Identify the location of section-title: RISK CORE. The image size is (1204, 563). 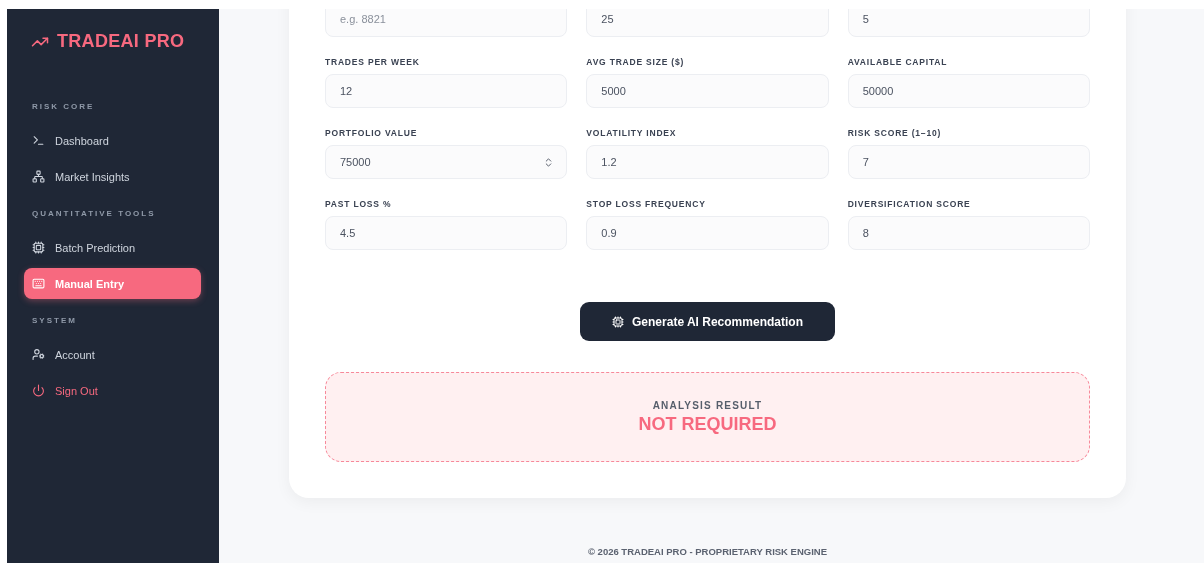
(63, 106).